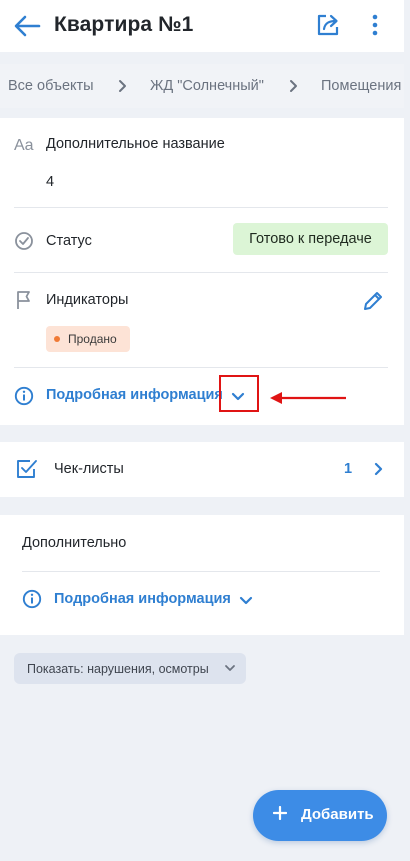 This screenshot has width=410, height=861. I want to click on indicators-label: Индикаторы, so click(87, 300).